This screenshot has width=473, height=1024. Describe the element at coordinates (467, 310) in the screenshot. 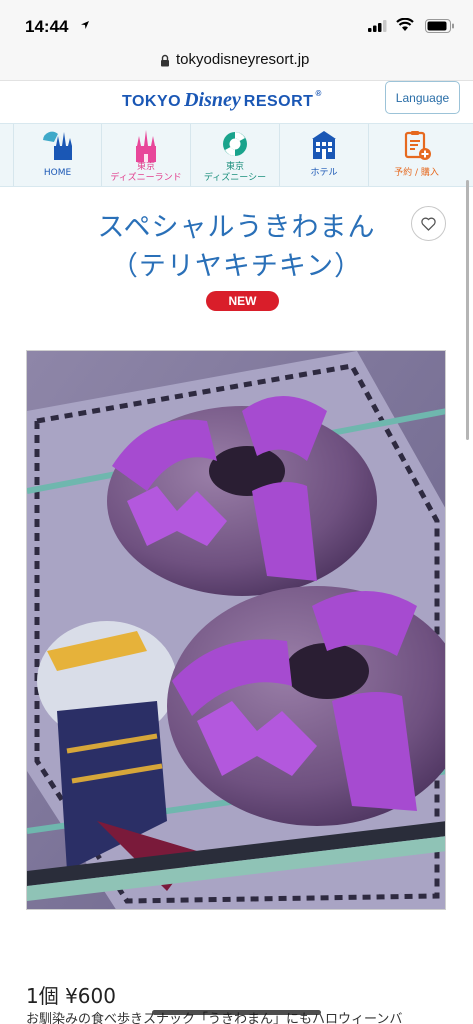

I see `scrollbar` at that location.